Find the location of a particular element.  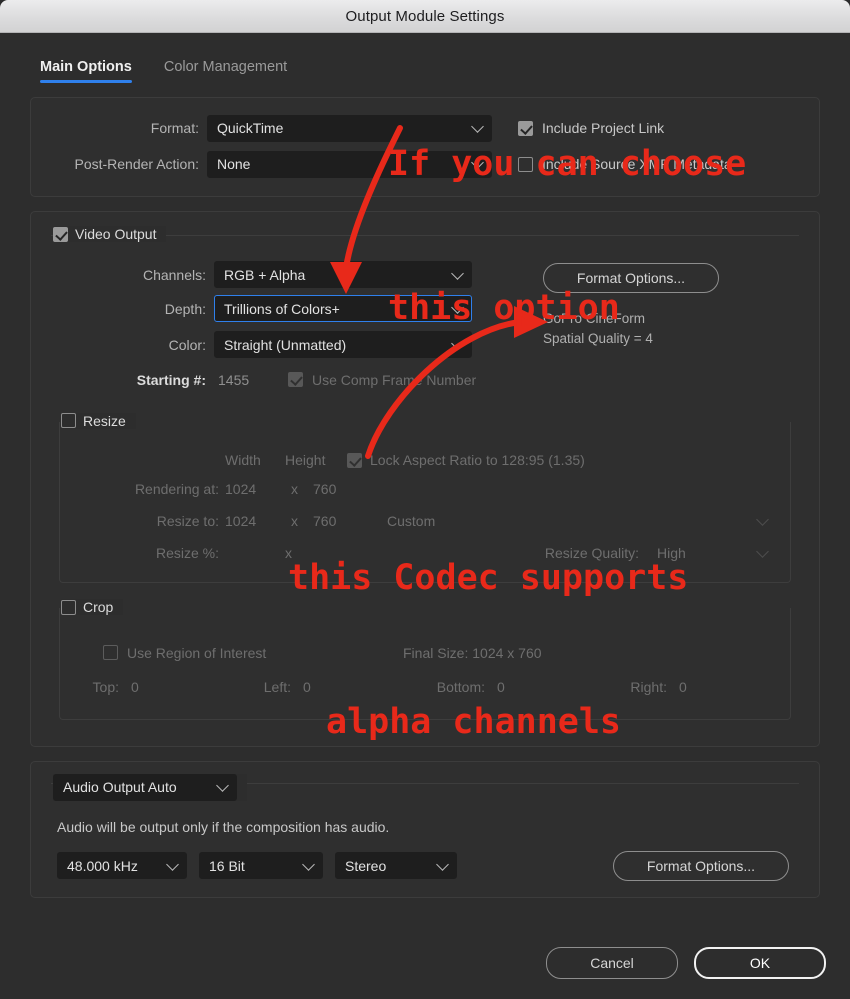

use-comp-frame-row: Use Comp Frame Number is located at coordinates (382, 380).